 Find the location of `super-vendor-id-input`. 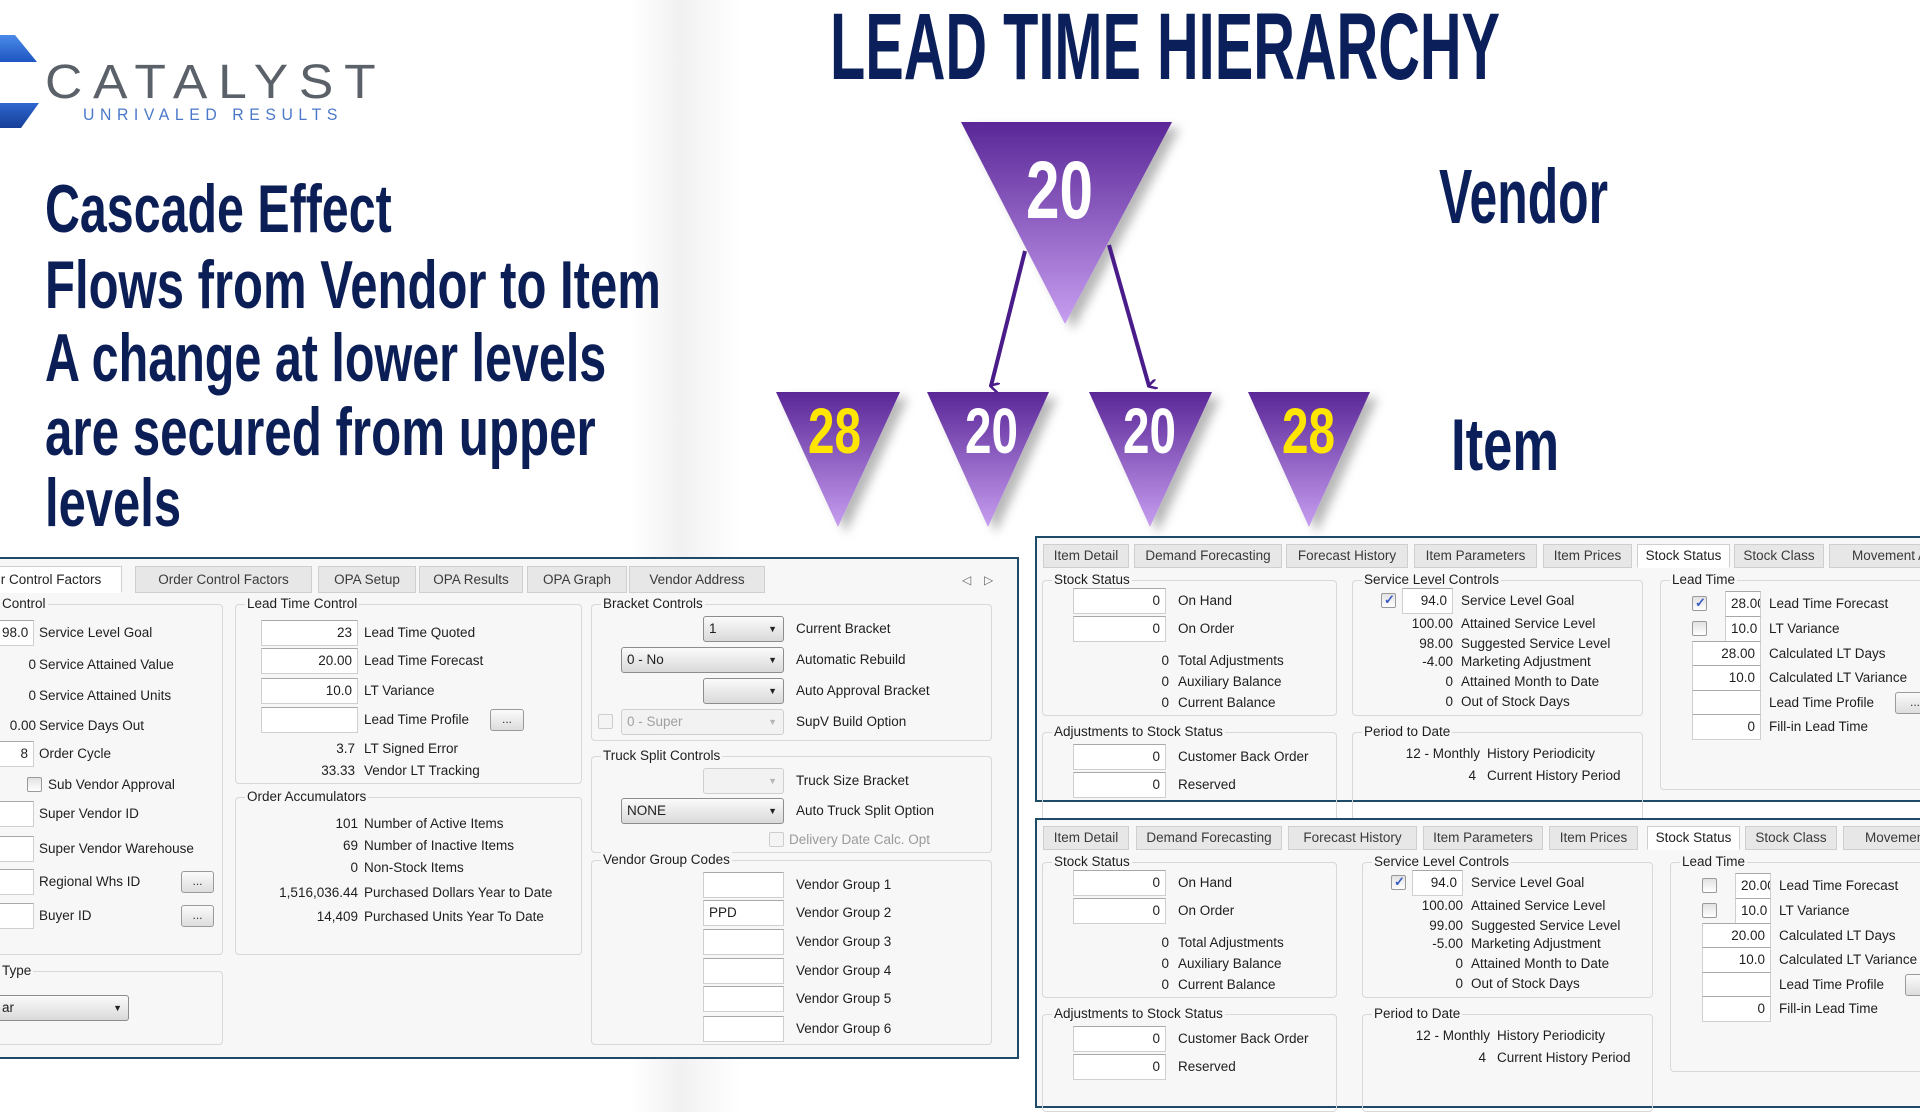

super-vendor-id-input is located at coordinates (17, 814).